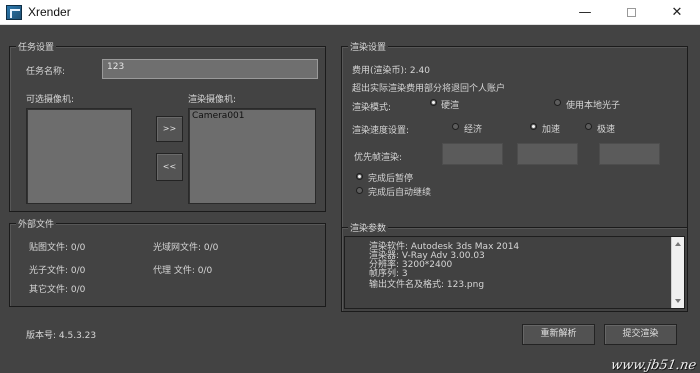 This screenshot has width=700, height=373. Describe the element at coordinates (368, 227) in the screenshot. I see `render-params-title: 渲染参数` at that location.